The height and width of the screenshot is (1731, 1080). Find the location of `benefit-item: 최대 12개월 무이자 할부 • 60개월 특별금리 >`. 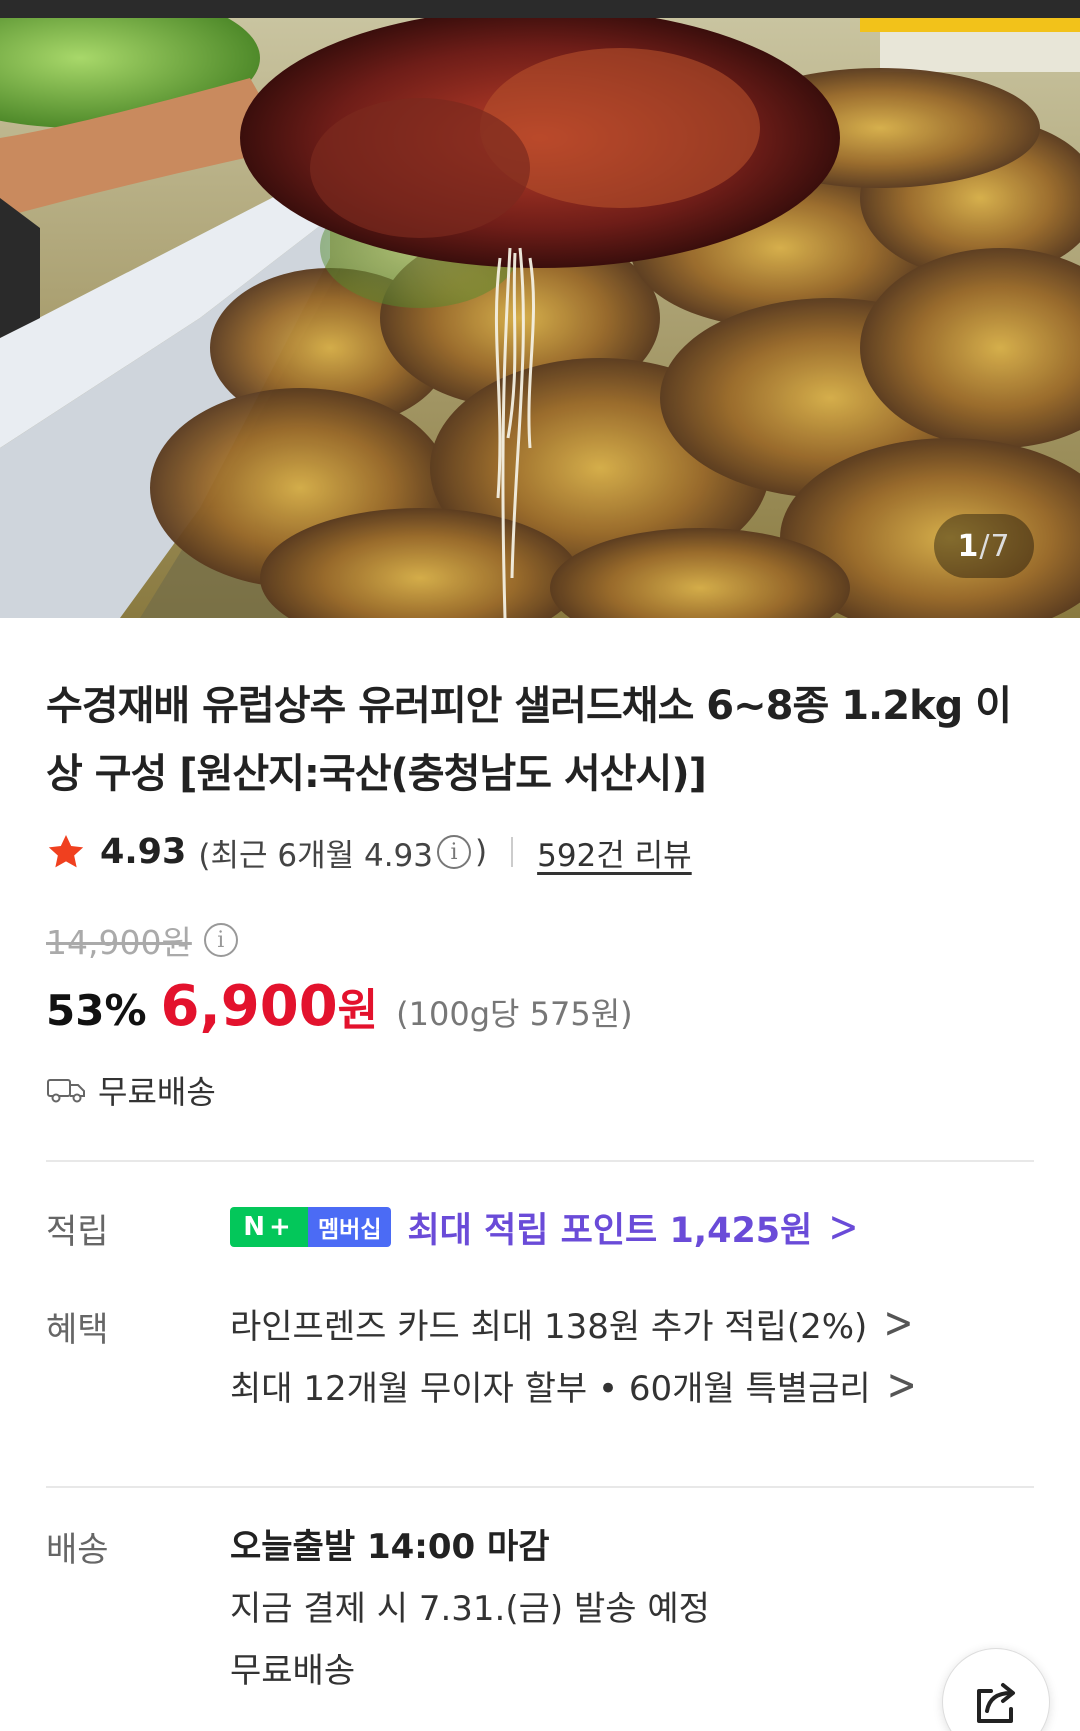

benefit-item: 최대 12개월 무이자 할부 • 60개월 특별금리 > is located at coordinates (573, 1385).